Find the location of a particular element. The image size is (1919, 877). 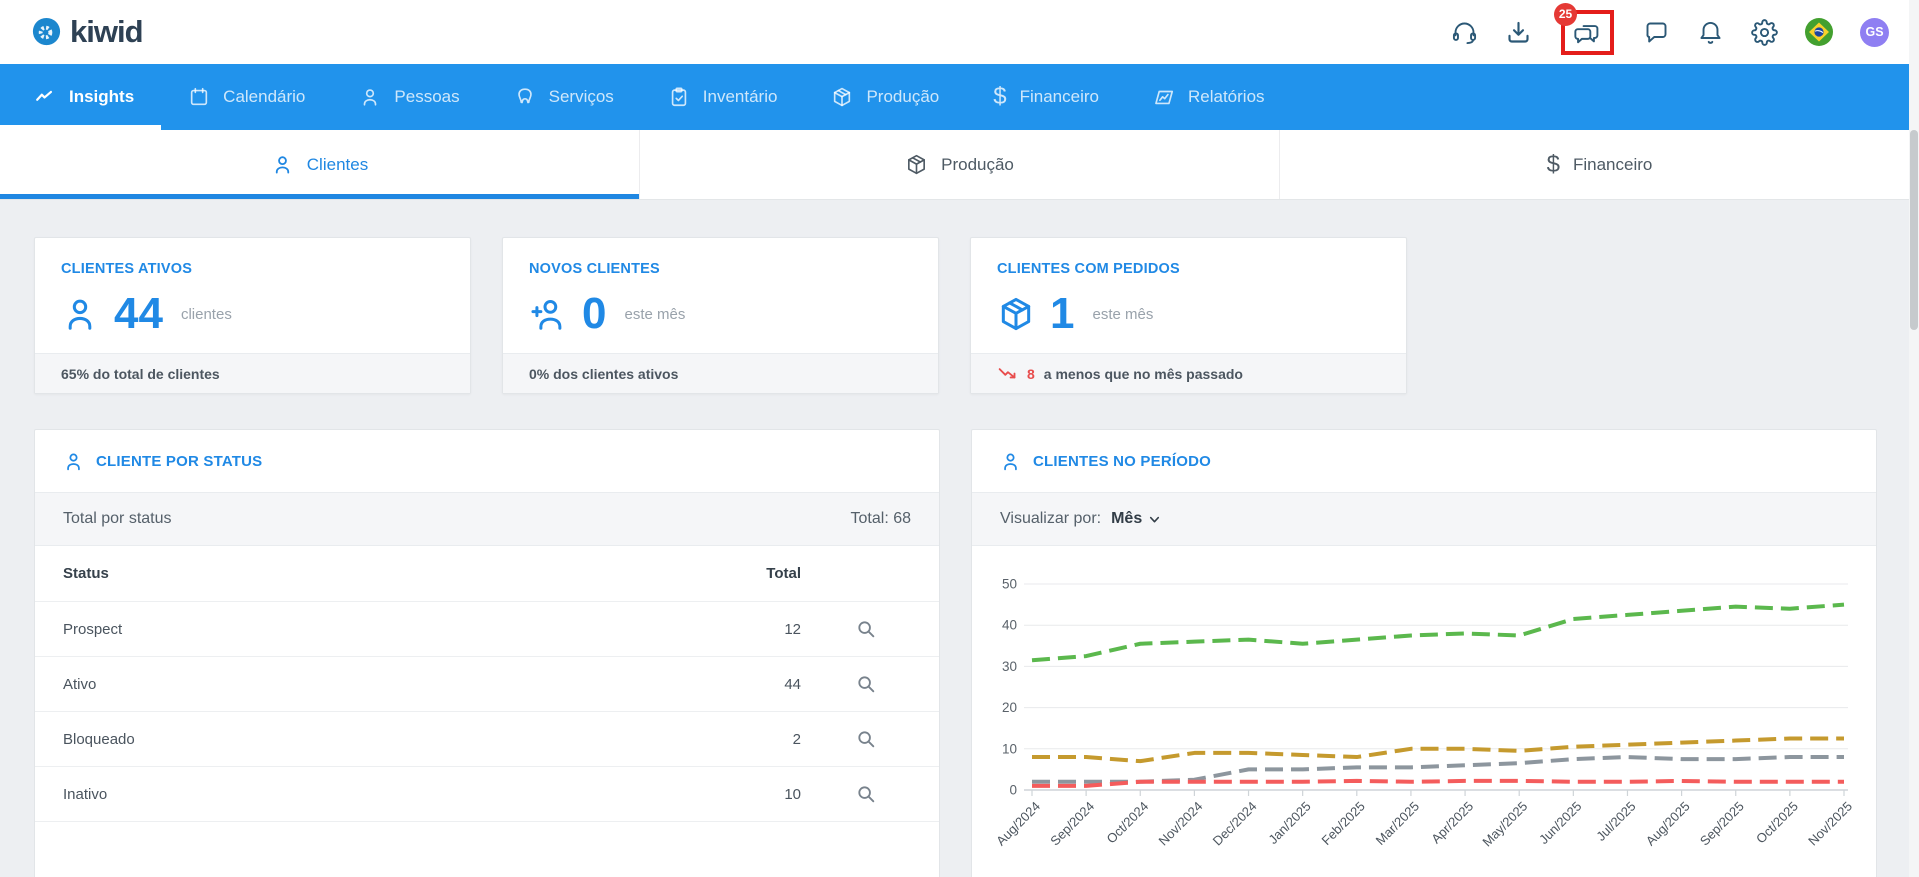

card-value: 44 is located at coordinates (138, 313).